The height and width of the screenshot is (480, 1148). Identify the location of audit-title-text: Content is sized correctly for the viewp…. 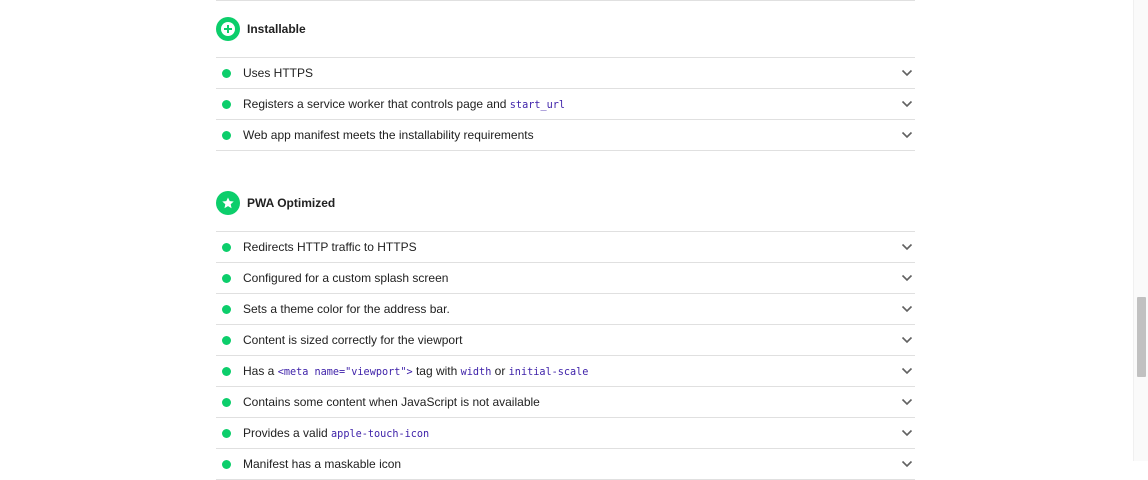
(353, 340).